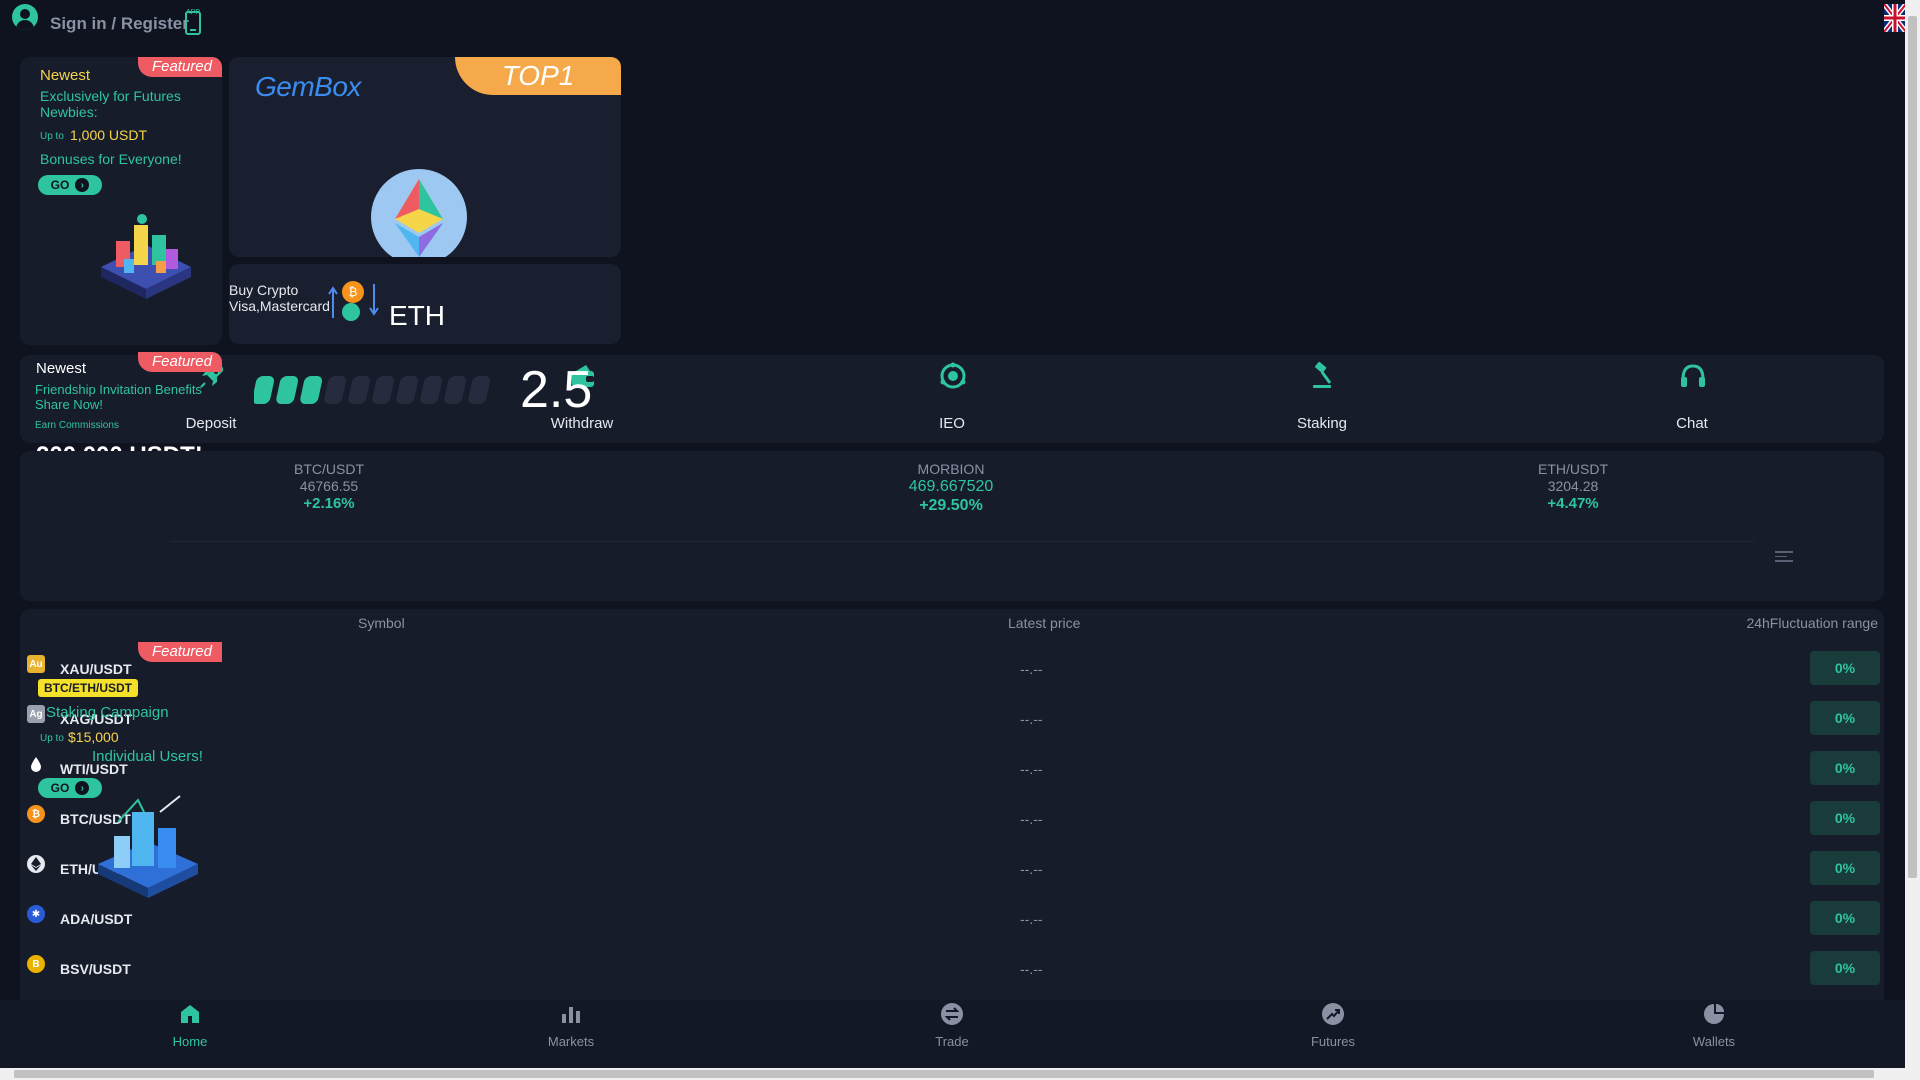  Describe the element at coordinates (1692, 423) in the screenshot. I see `quick-nav-label: Chat` at that location.